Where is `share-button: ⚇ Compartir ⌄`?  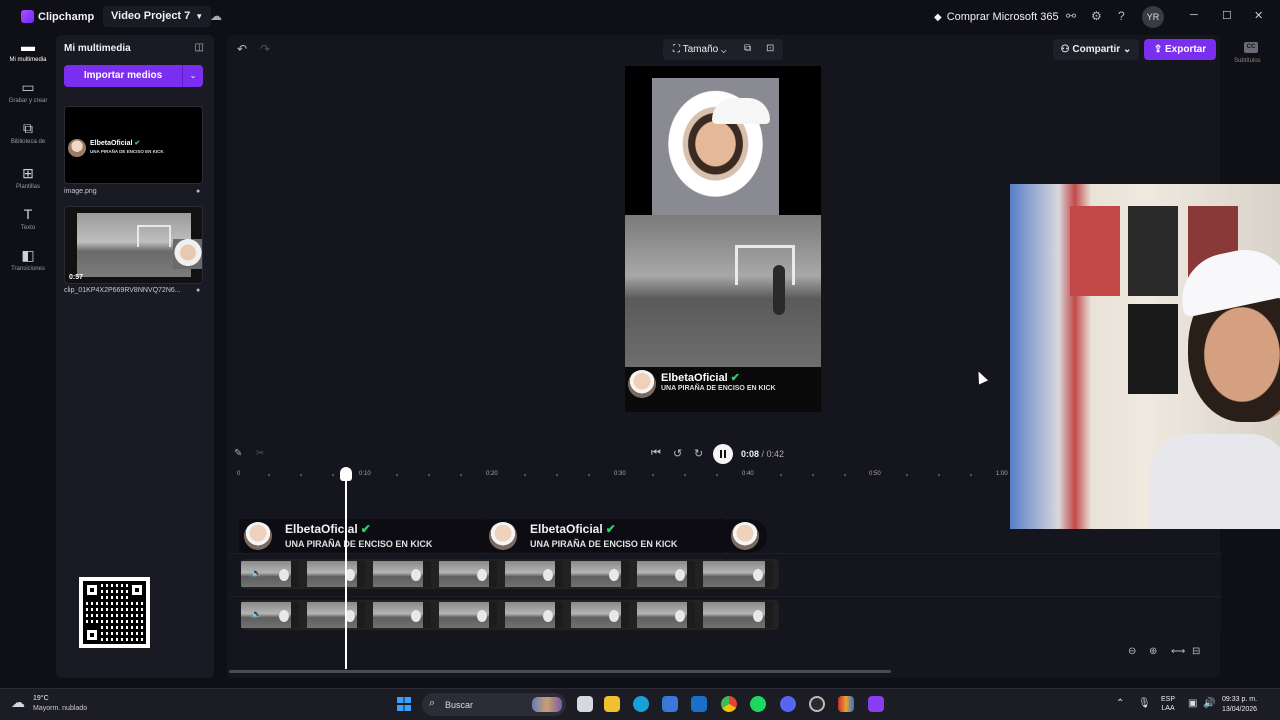 share-button: ⚇ Compartir ⌄ is located at coordinates (1096, 49).